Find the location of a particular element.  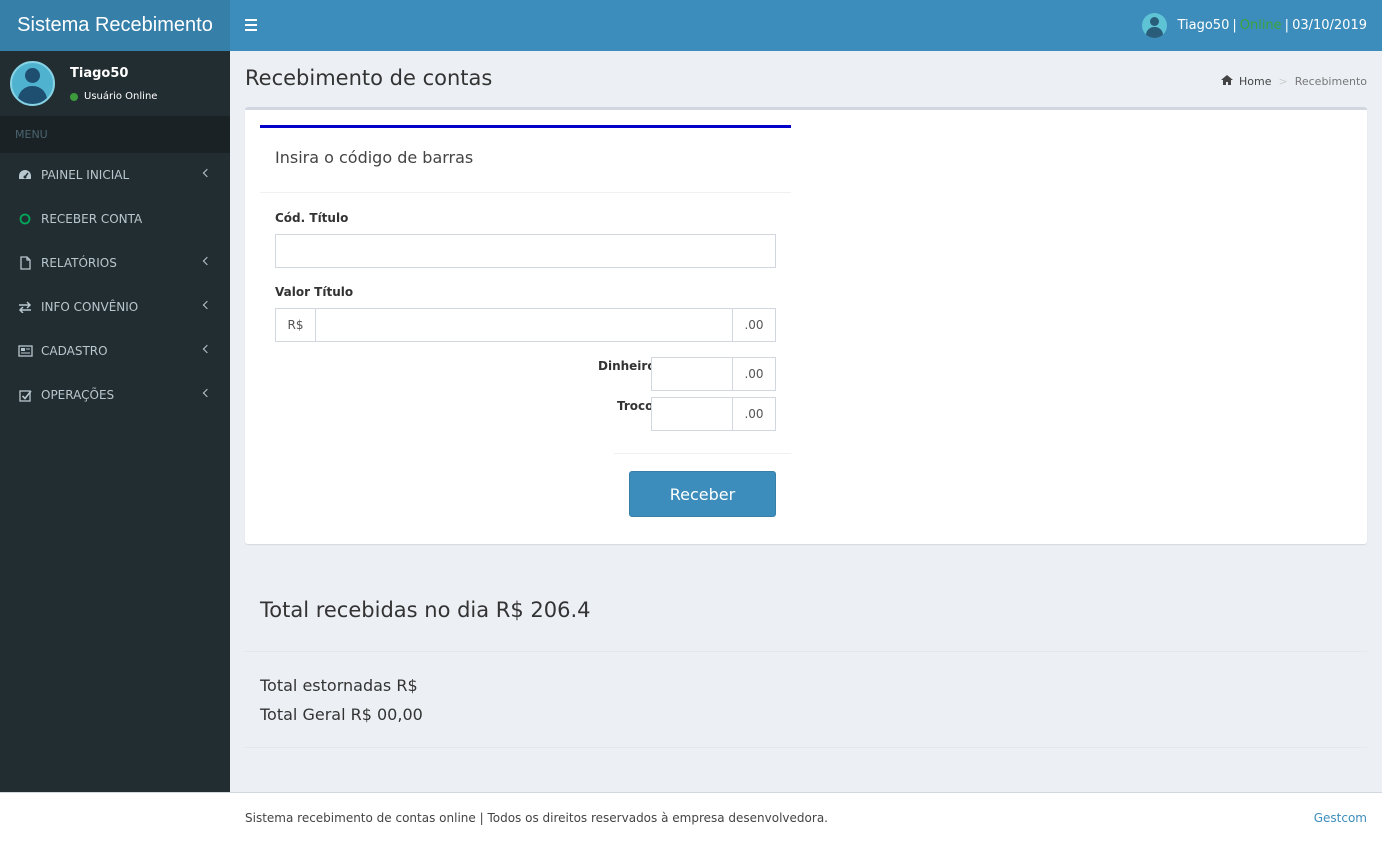

exchange-icon is located at coordinates (25, 307).